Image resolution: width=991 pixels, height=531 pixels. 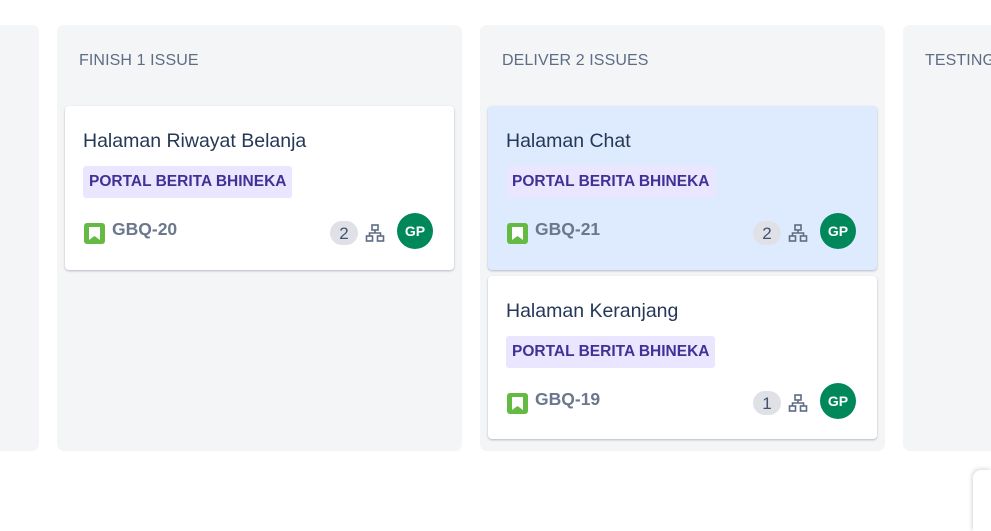 I want to click on floating-panel-edge, so click(x=982, y=500).